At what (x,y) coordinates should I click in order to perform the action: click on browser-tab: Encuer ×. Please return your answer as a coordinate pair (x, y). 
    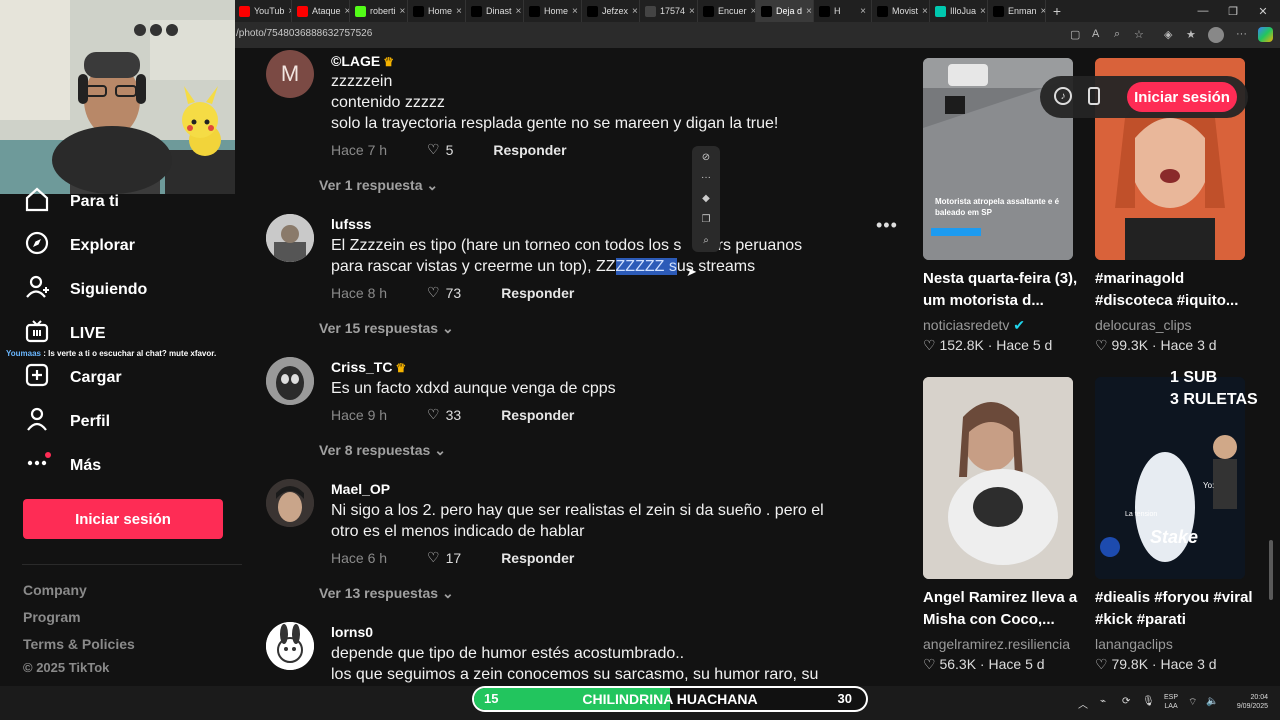
    Looking at the image, I should click on (727, 11).